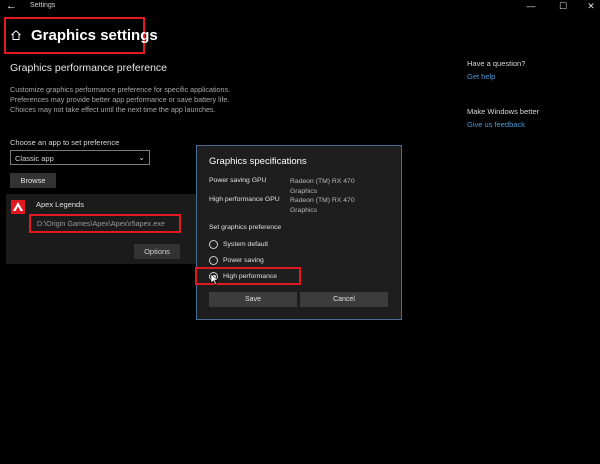  Describe the element at coordinates (300, 7) in the screenshot. I see `title-bar` at that location.